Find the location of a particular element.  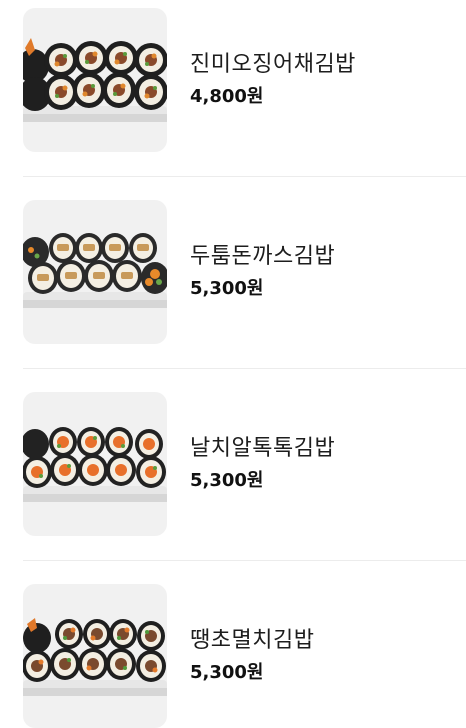

menu-item-name: 진미오징어채김밥 is located at coordinates (273, 62).